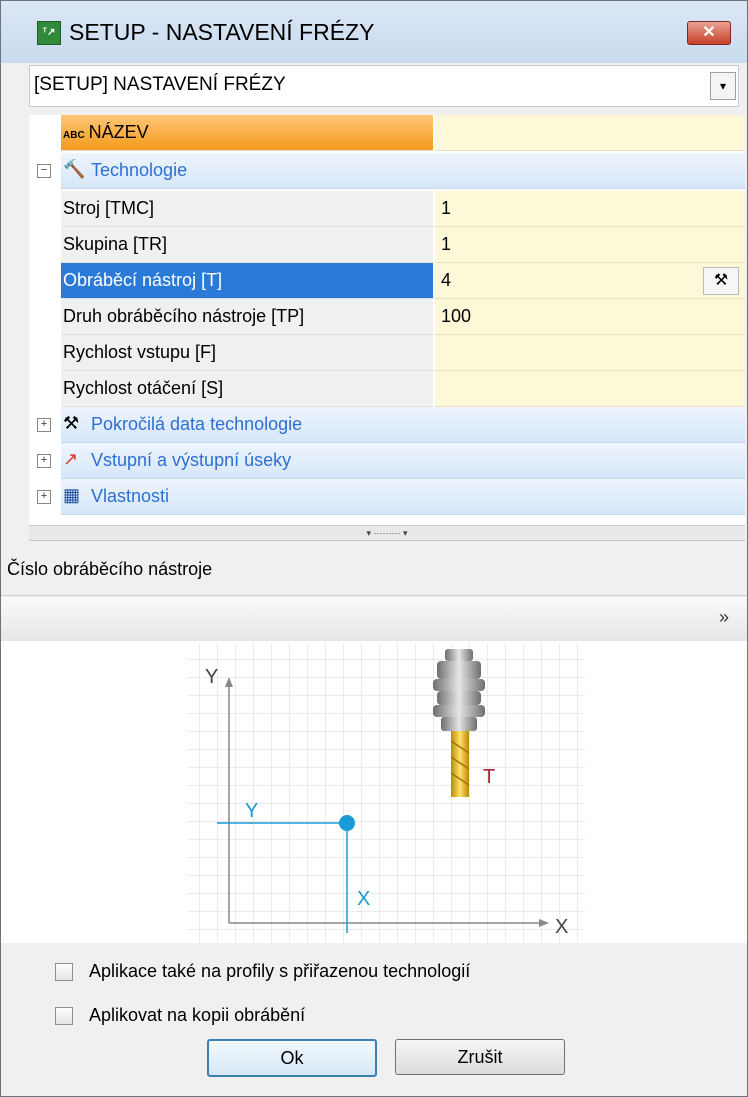 Image resolution: width=748 pixels, height=1097 pixels. I want to click on property-row-speed: Rychlost otáčení [S], so click(387, 389).